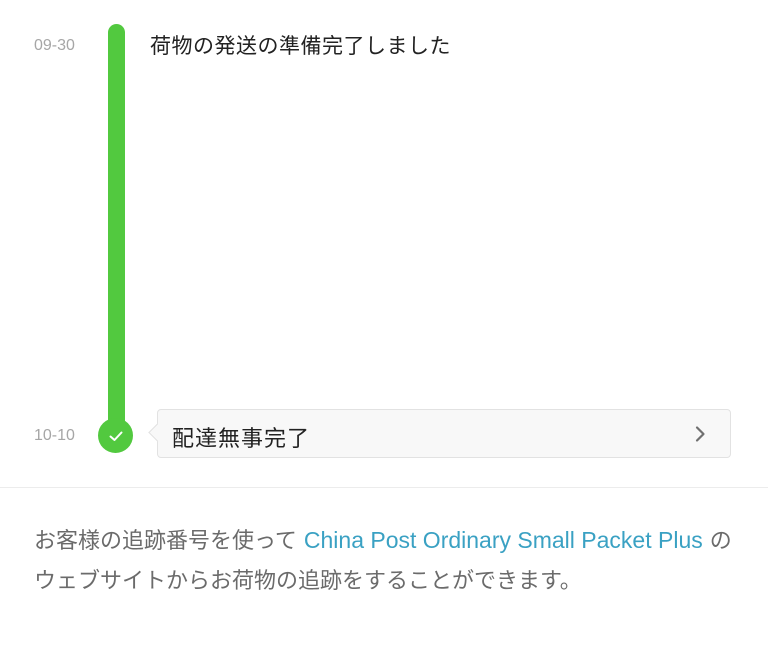 This screenshot has height=650, width=768. What do you see at coordinates (439, 433) in the screenshot?
I see `delivery-complete-card: 配達無事完了` at bounding box center [439, 433].